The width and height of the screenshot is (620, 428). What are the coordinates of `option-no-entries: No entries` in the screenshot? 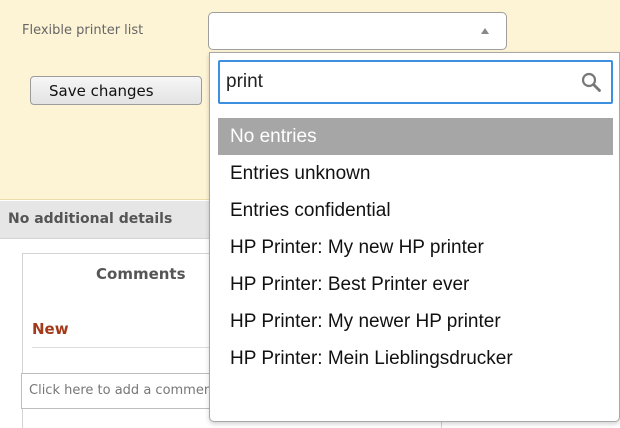 It's located at (415, 136).